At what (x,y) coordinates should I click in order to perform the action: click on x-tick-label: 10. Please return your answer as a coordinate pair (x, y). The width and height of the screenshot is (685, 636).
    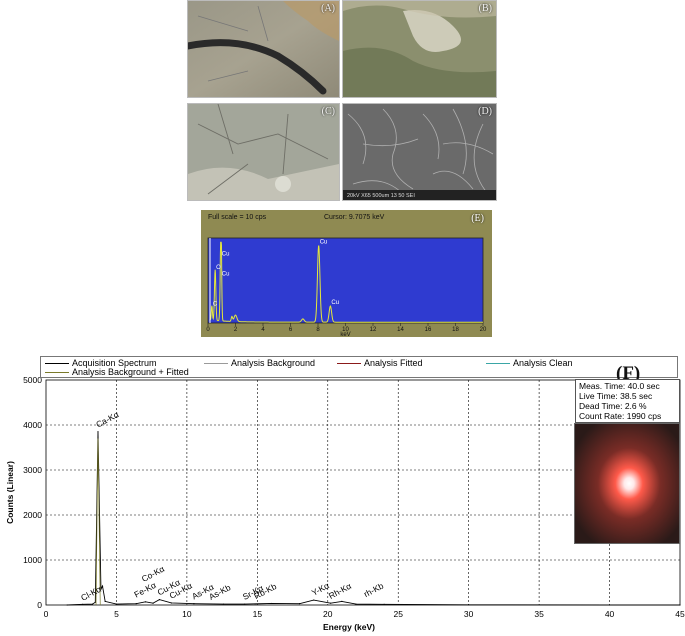
    Looking at the image, I should click on (187, 614).